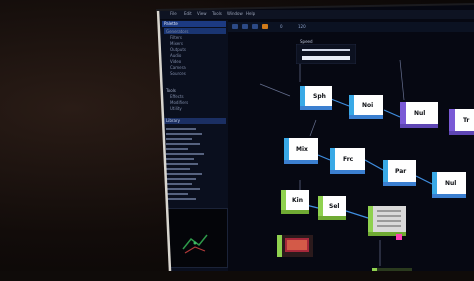  I want to click on node-mix-label: Mix, so click(302, 149).